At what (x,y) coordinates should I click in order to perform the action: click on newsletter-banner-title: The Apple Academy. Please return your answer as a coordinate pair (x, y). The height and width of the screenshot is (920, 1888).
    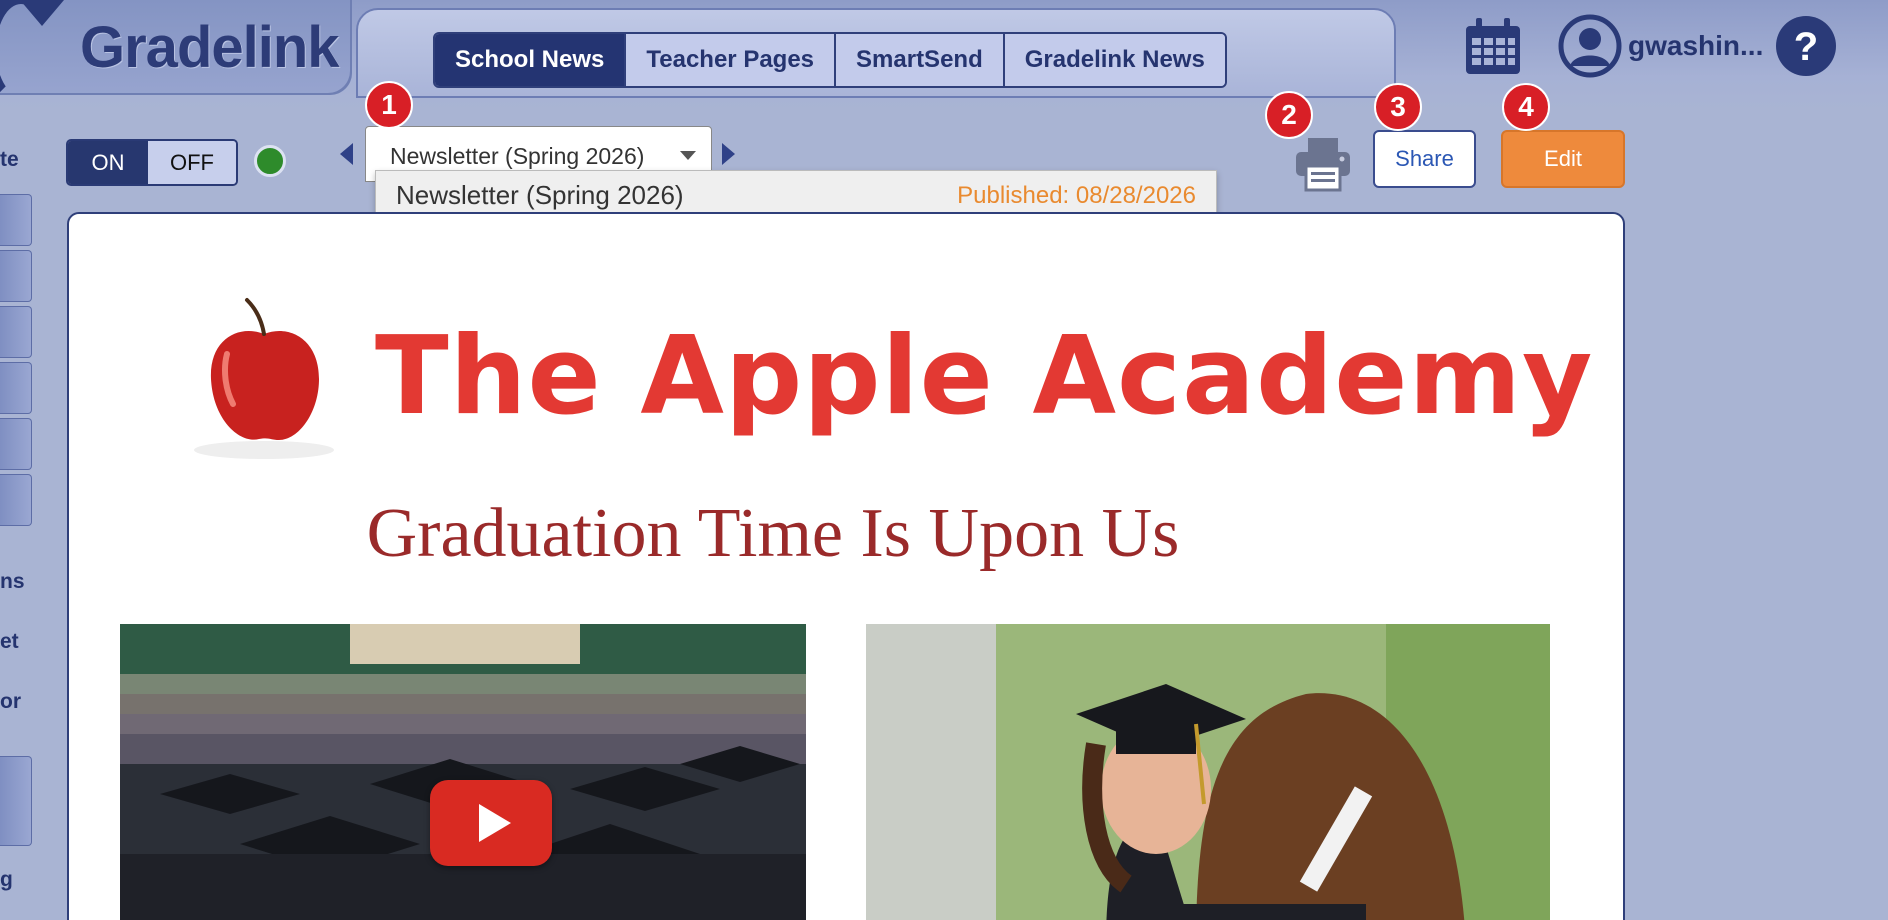
    Looking at the image, I should click on (984, 376).